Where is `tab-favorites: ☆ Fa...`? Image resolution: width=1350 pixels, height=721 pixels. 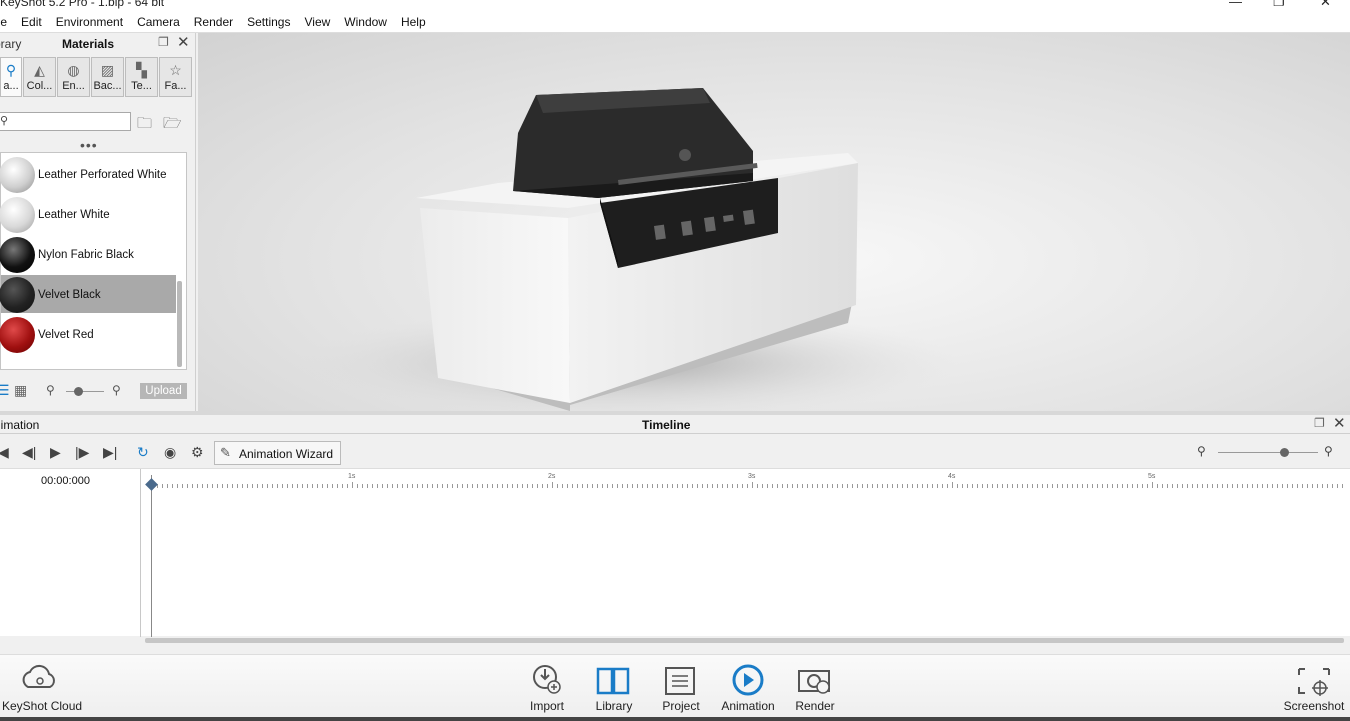
tab-favorites: ☆ Fa... is located at coordinates (175, 77).